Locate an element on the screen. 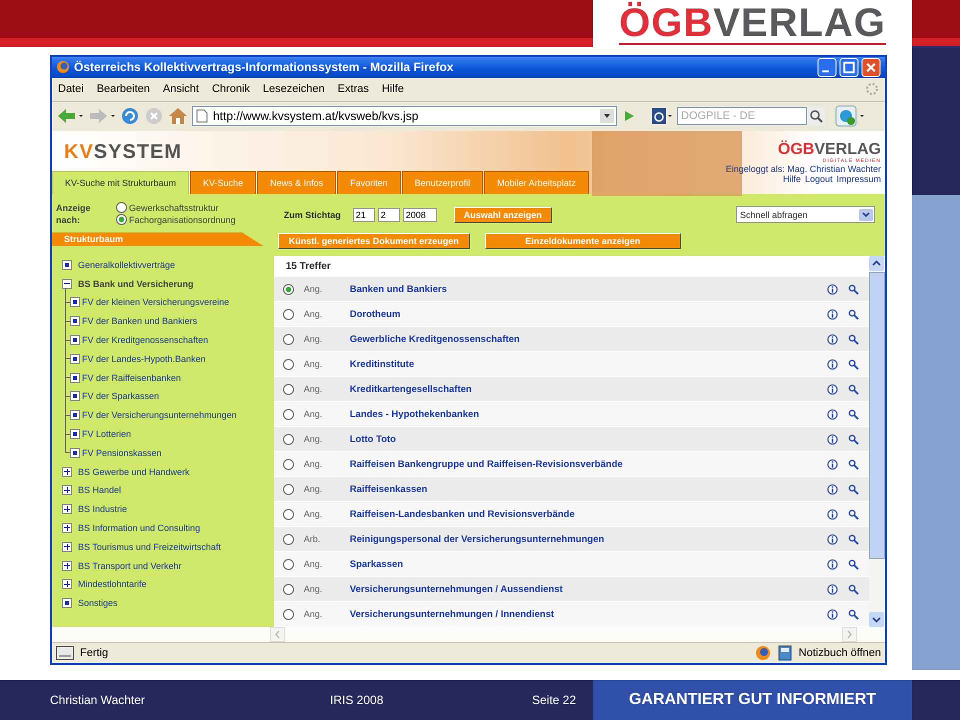 The width and height of the screenshot is (960, 720). tree-item: FV Lotterien is located at coordinates (107, 433).